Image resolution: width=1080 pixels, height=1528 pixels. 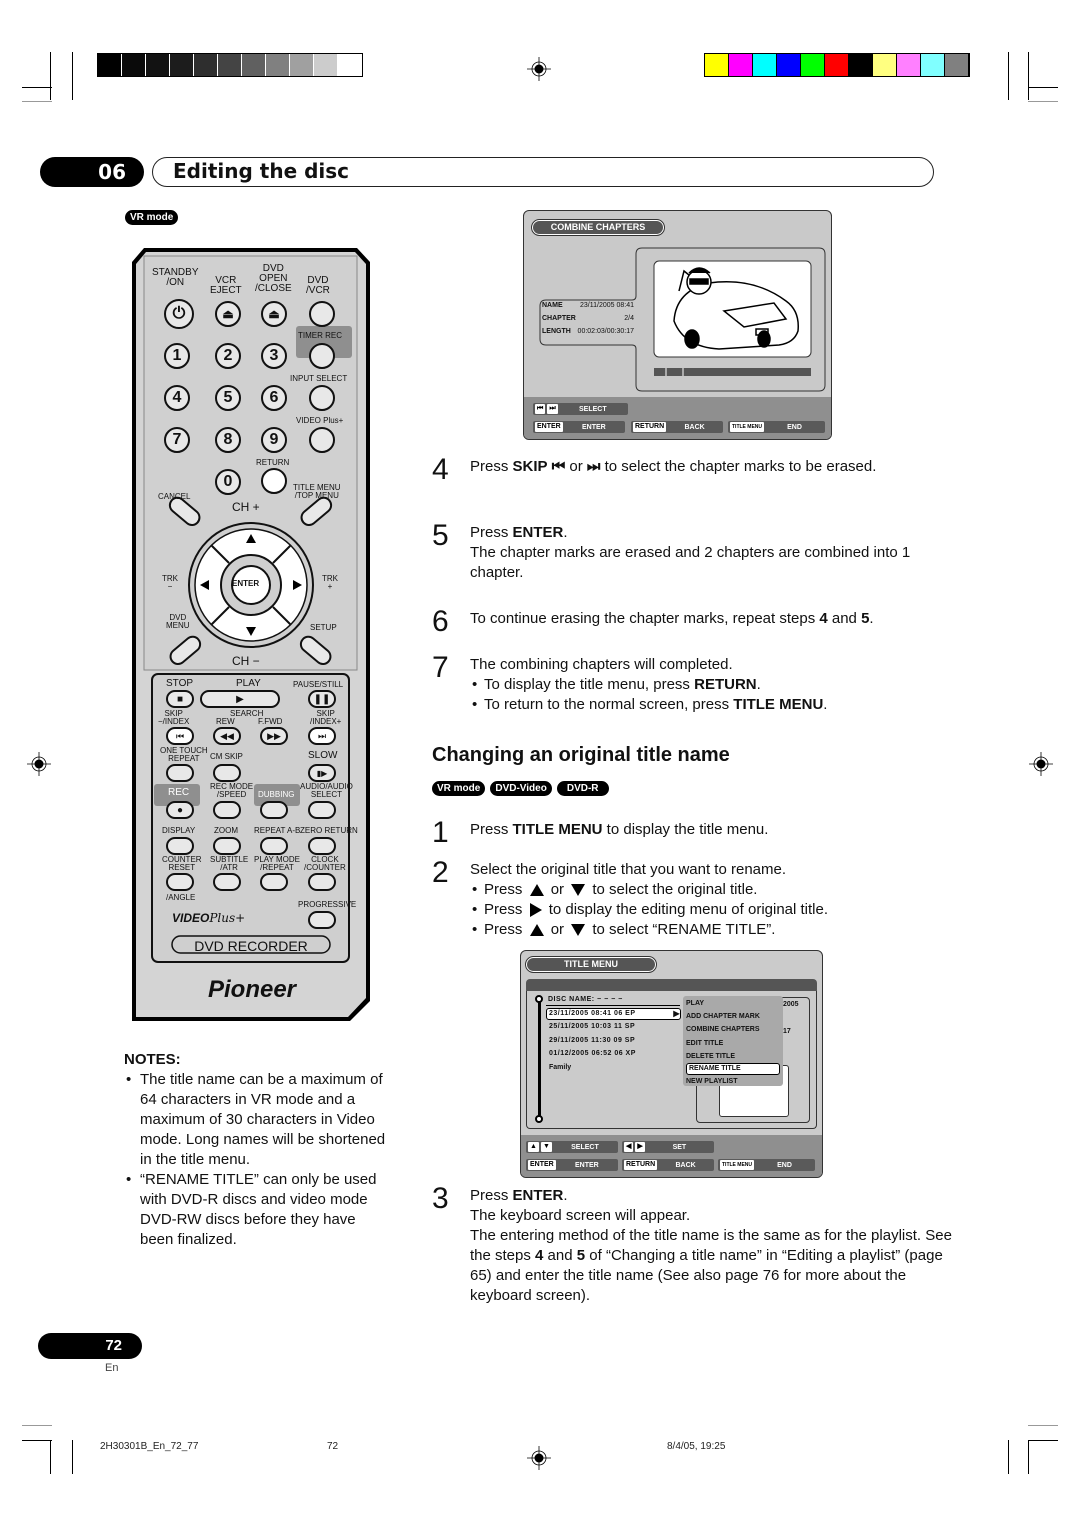 I want to click on dvd-vcr-button, so click(x=322, y=314).